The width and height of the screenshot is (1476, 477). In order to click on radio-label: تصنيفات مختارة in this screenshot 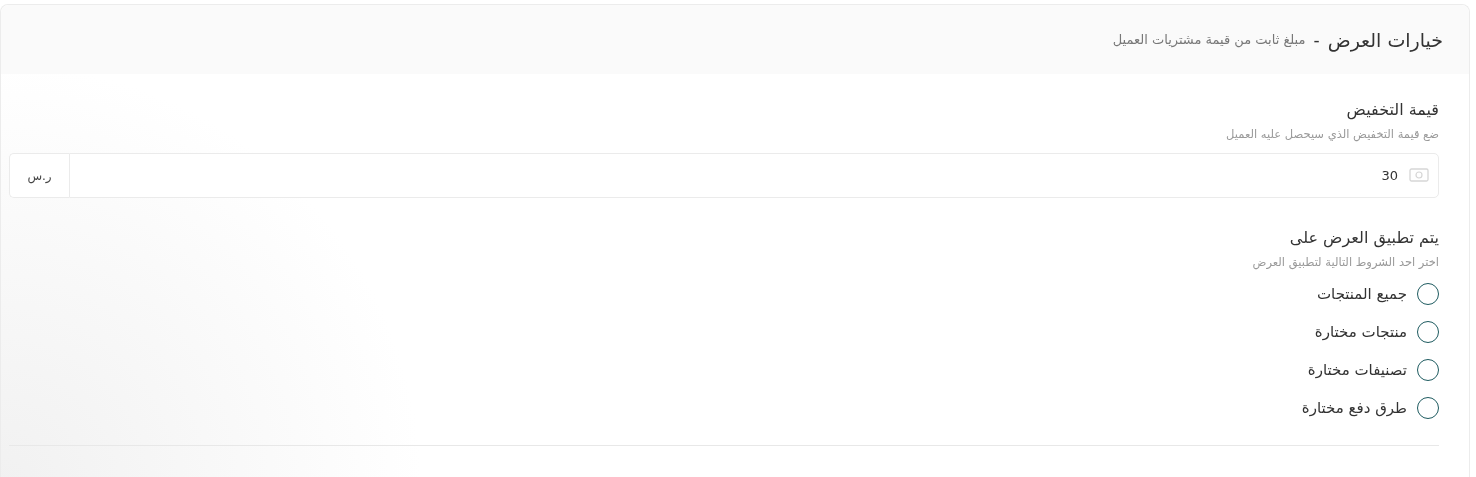, I will do `click(1357, 370)`.